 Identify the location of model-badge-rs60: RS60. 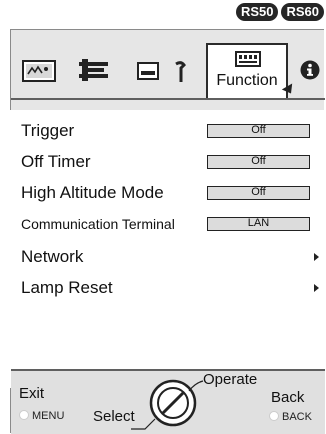
(302, 12).